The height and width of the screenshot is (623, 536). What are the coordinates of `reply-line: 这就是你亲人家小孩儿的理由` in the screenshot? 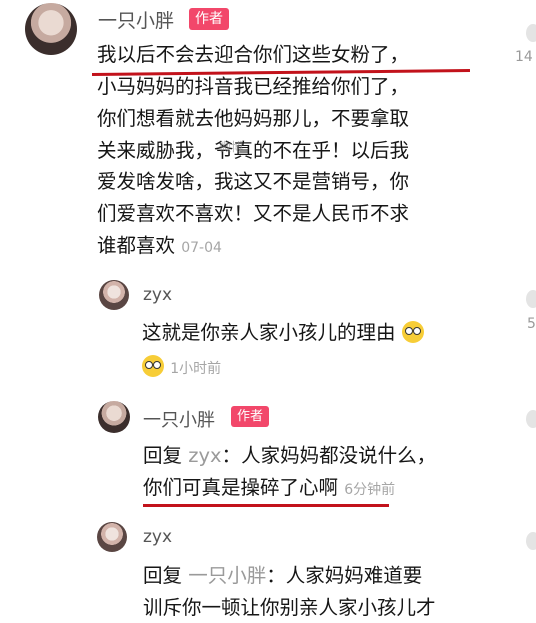 It's located at (283, 333).